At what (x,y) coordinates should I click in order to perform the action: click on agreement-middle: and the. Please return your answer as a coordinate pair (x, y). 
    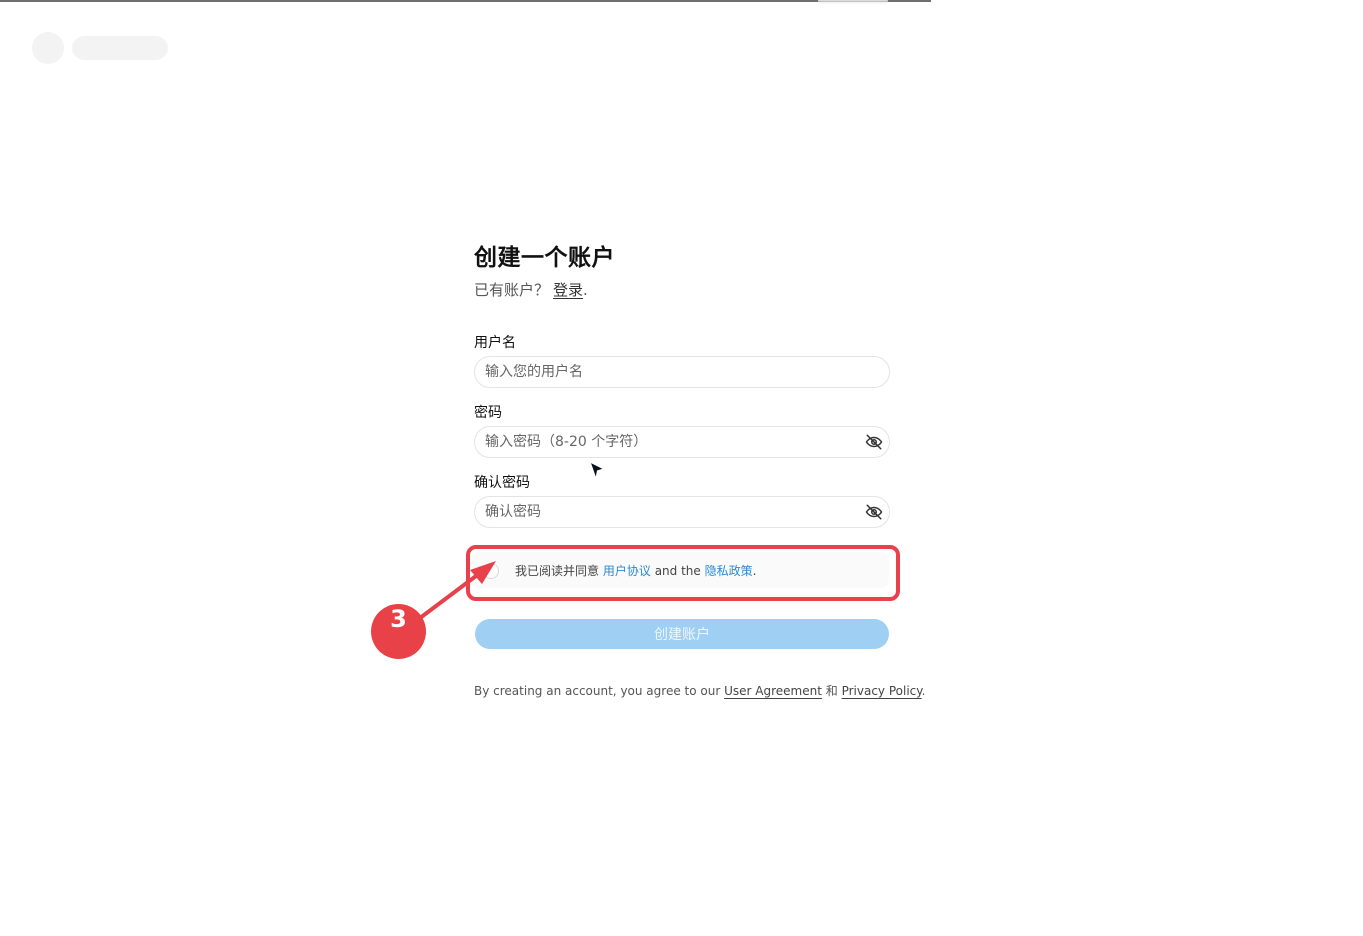
    Looking at the image, I should click on (677, 571).